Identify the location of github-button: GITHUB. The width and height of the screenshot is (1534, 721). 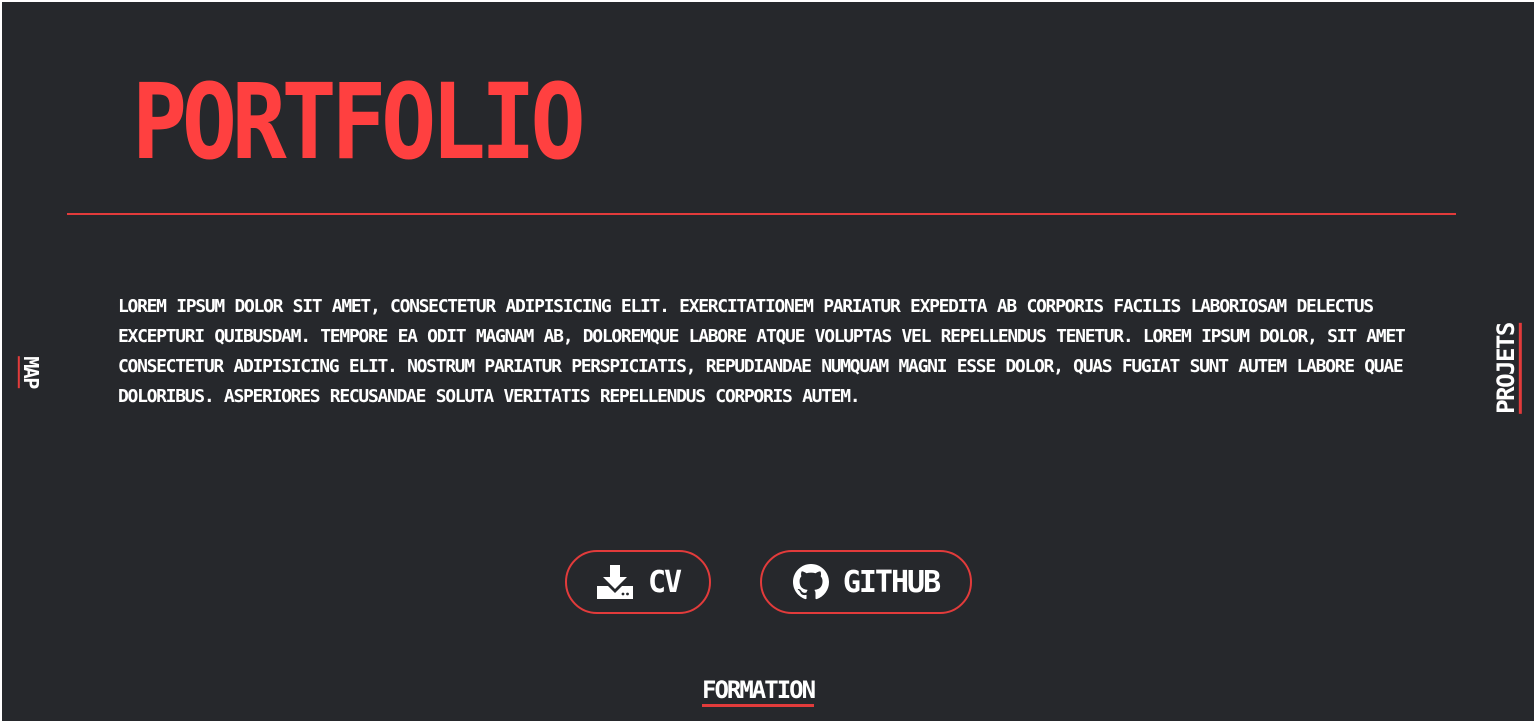
(866, 582).